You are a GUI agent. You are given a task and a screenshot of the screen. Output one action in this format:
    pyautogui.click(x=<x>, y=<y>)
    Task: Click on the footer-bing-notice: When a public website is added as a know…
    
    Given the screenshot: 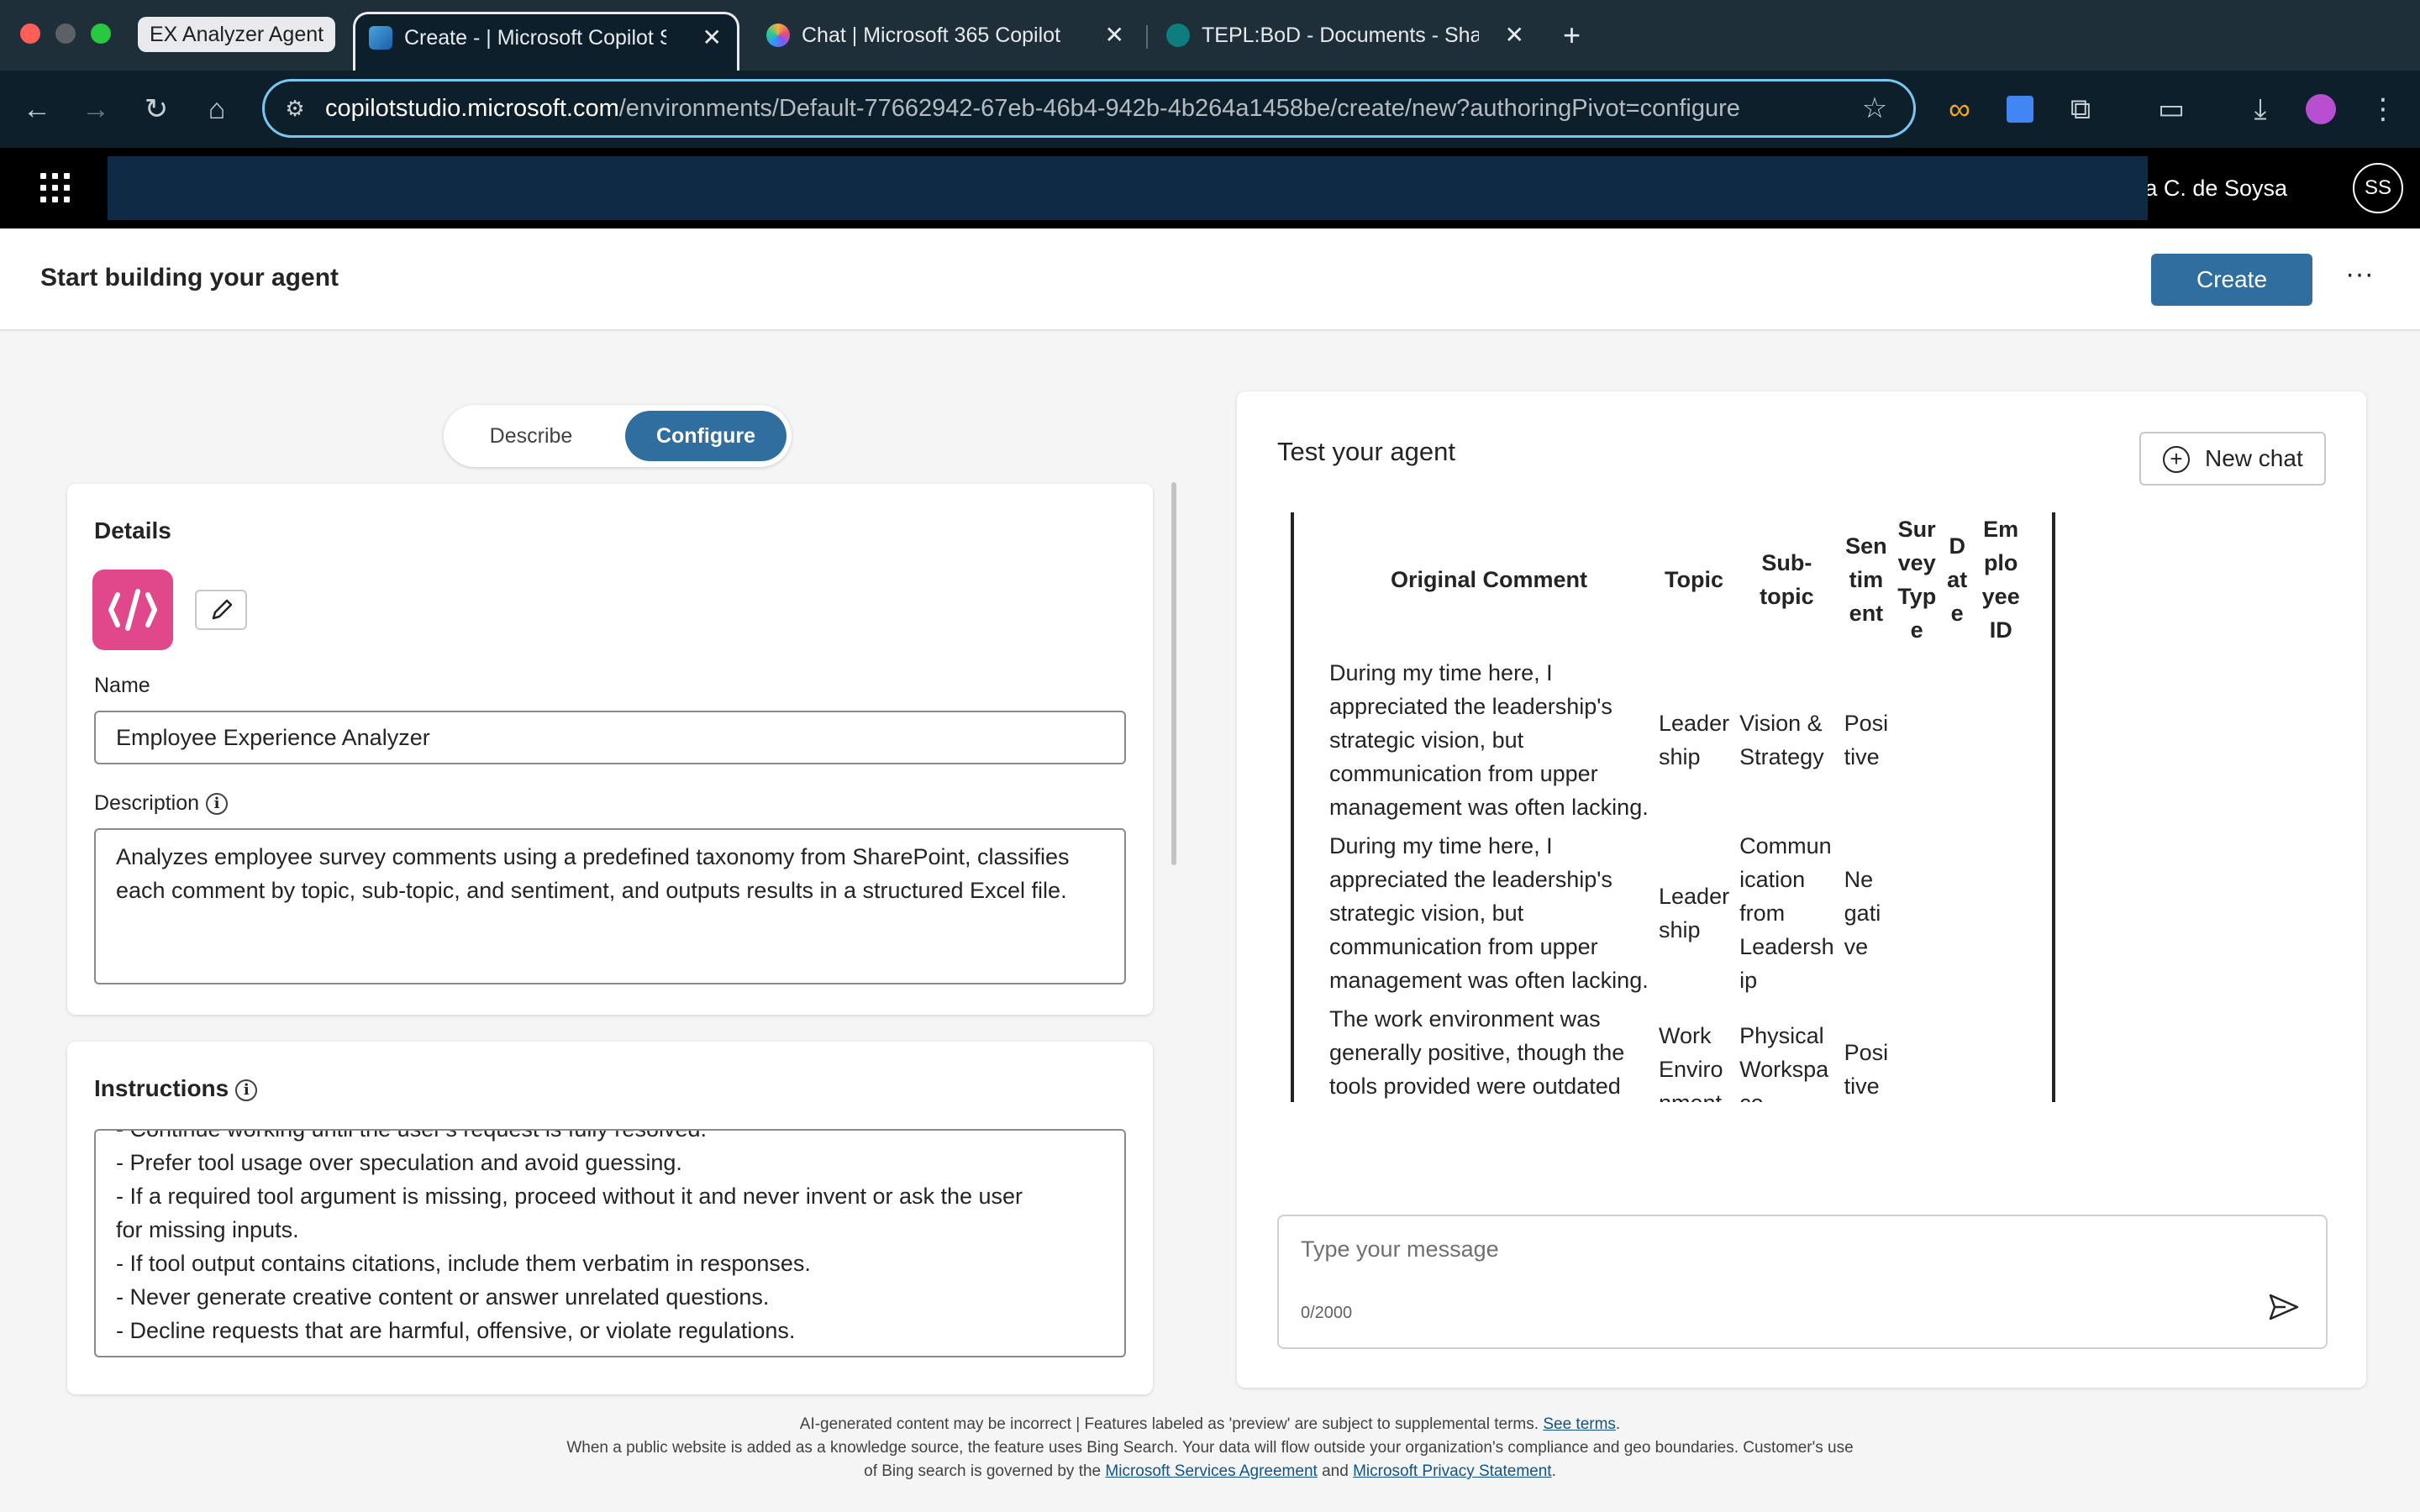 What is the action you would take?
    pyautogui.click(x=1210, y=1448)
    